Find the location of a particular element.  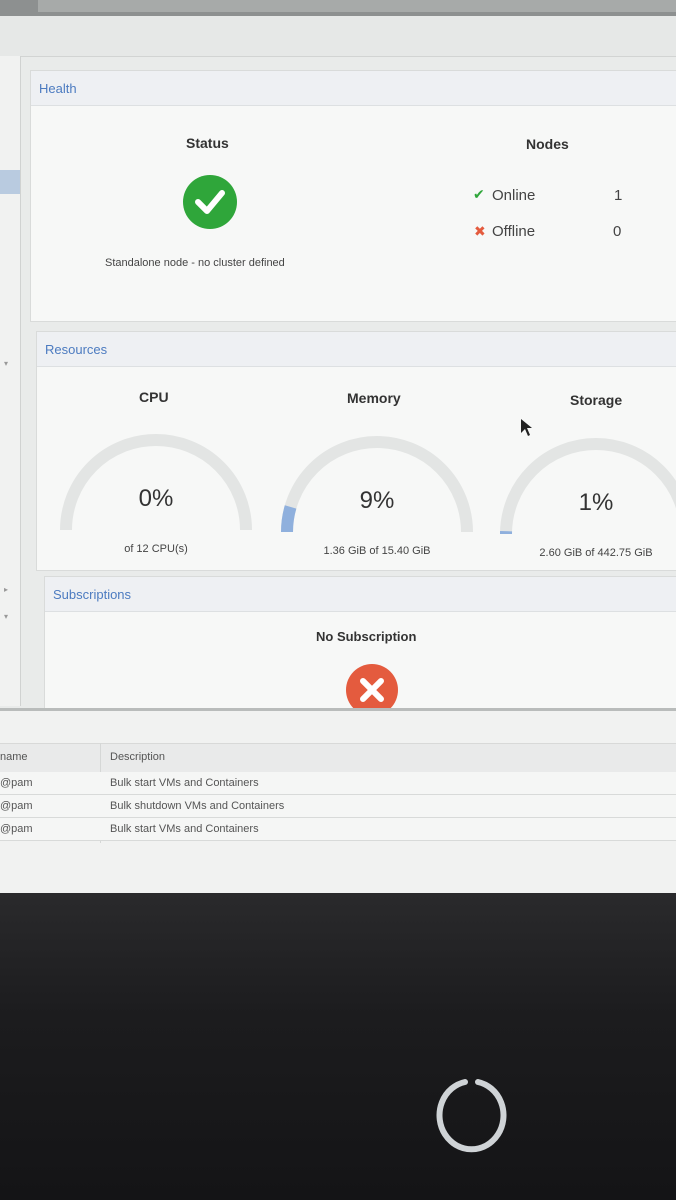

check-circle-icon is located at coordinates (210, 202).